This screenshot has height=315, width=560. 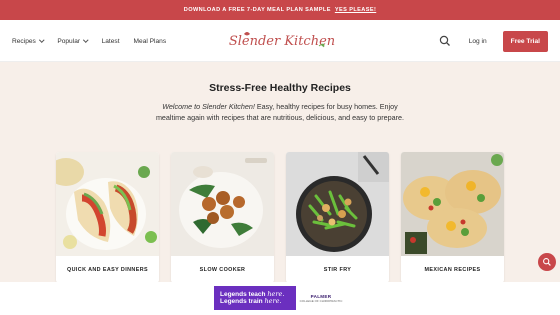 What do you see at coordinates (107, 204) in the screenshot?
I see `tacos-image` at bounding box center [107, 204].